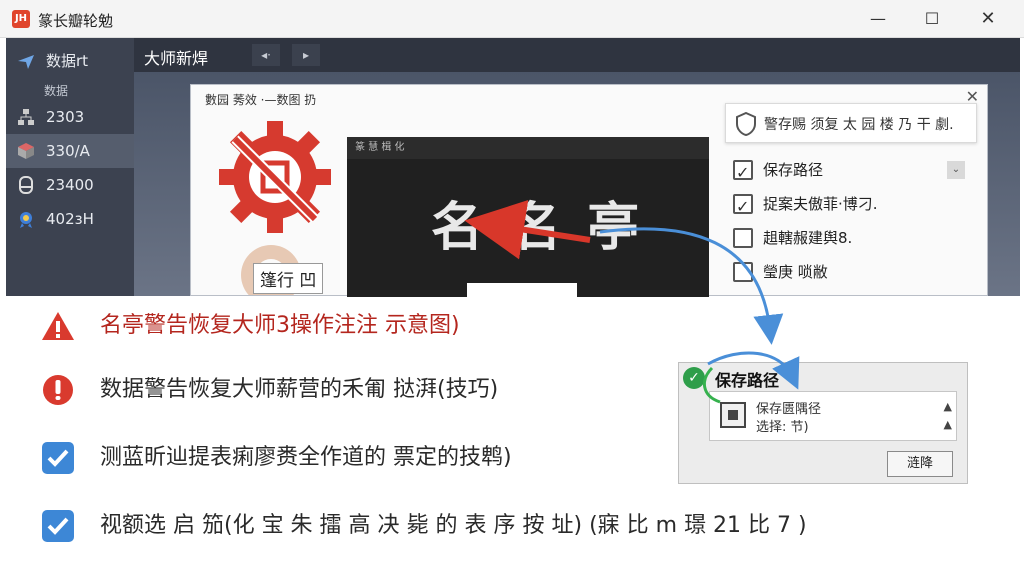  What do you see at coordinates (58, 390) in the screenshot?
I see `error-icon` at bounding box center [58, 390].